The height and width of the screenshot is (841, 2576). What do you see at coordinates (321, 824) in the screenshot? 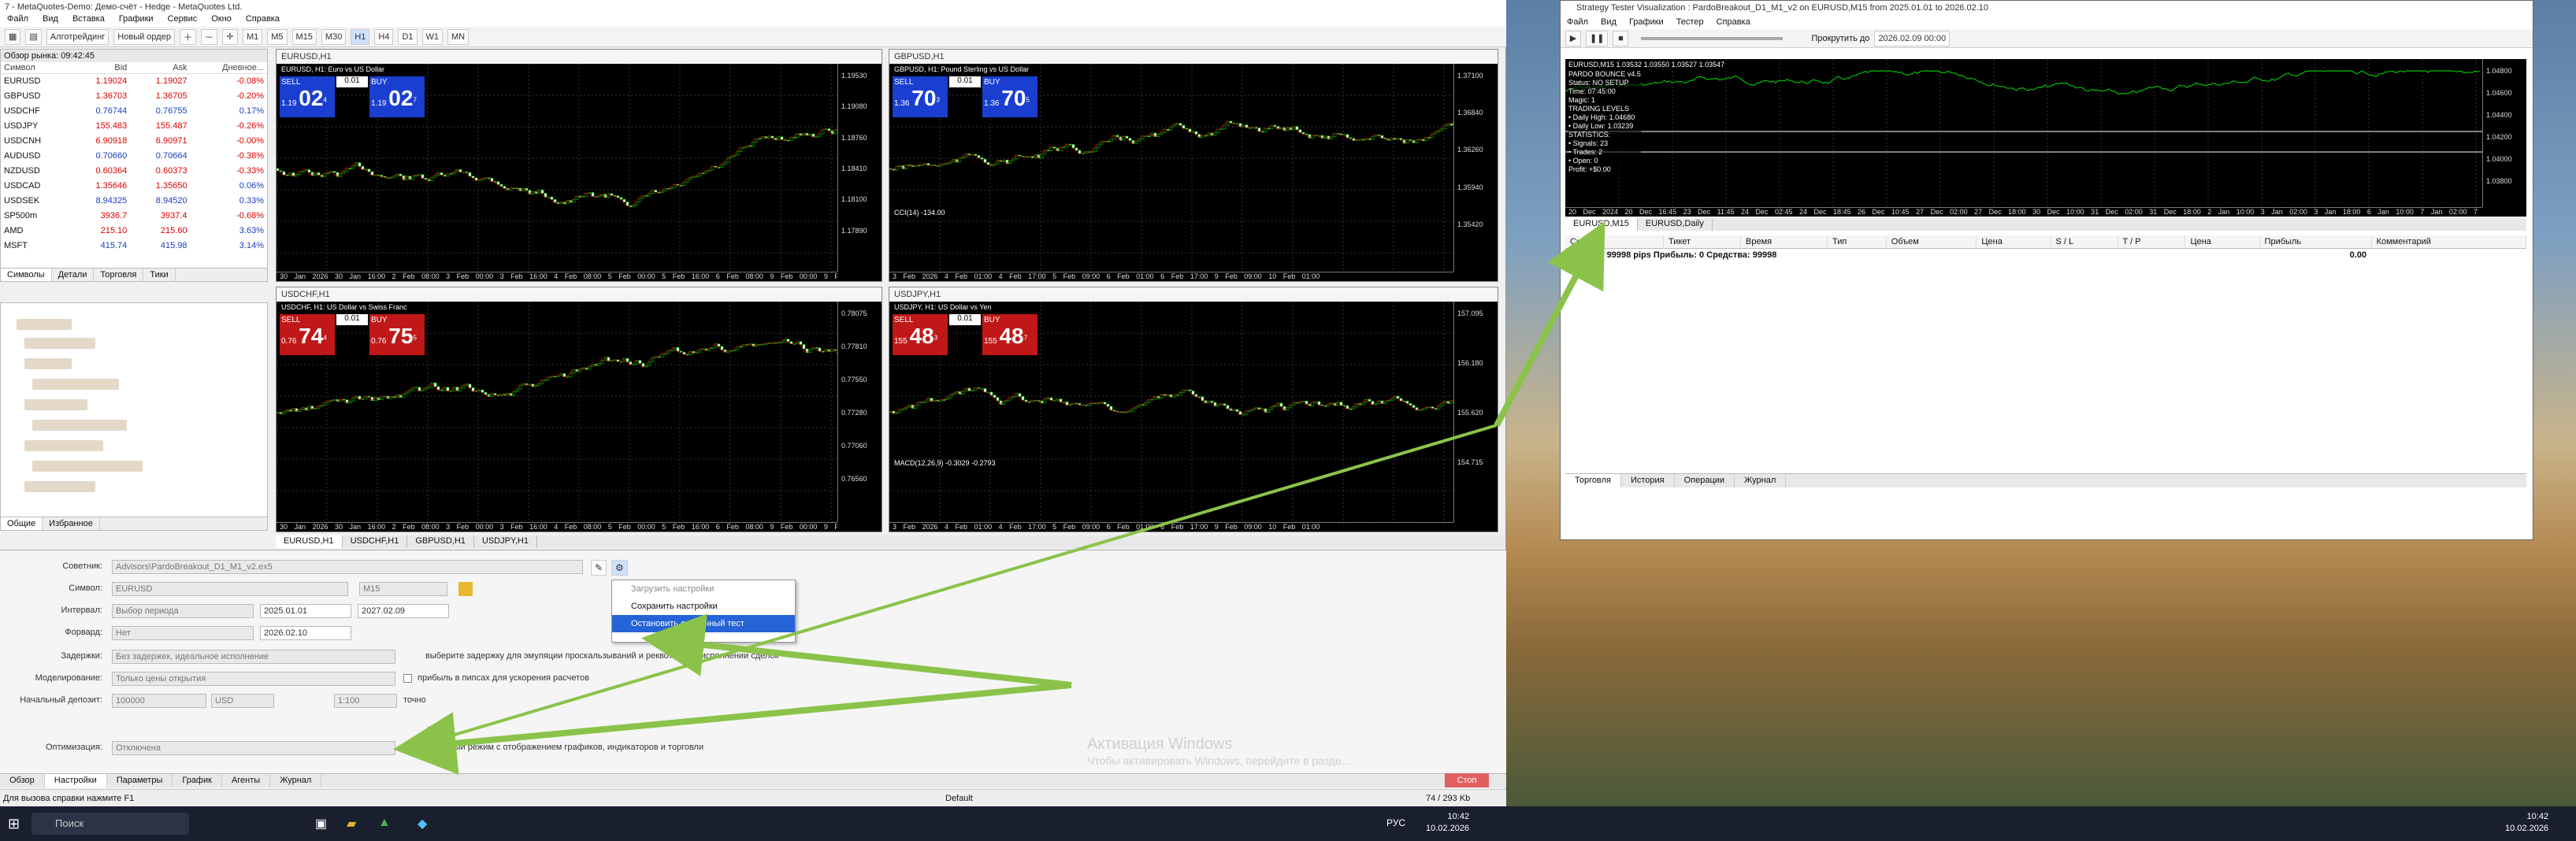
I see `taskbar-app-icon: ▣` at bounding box center [321, 824].